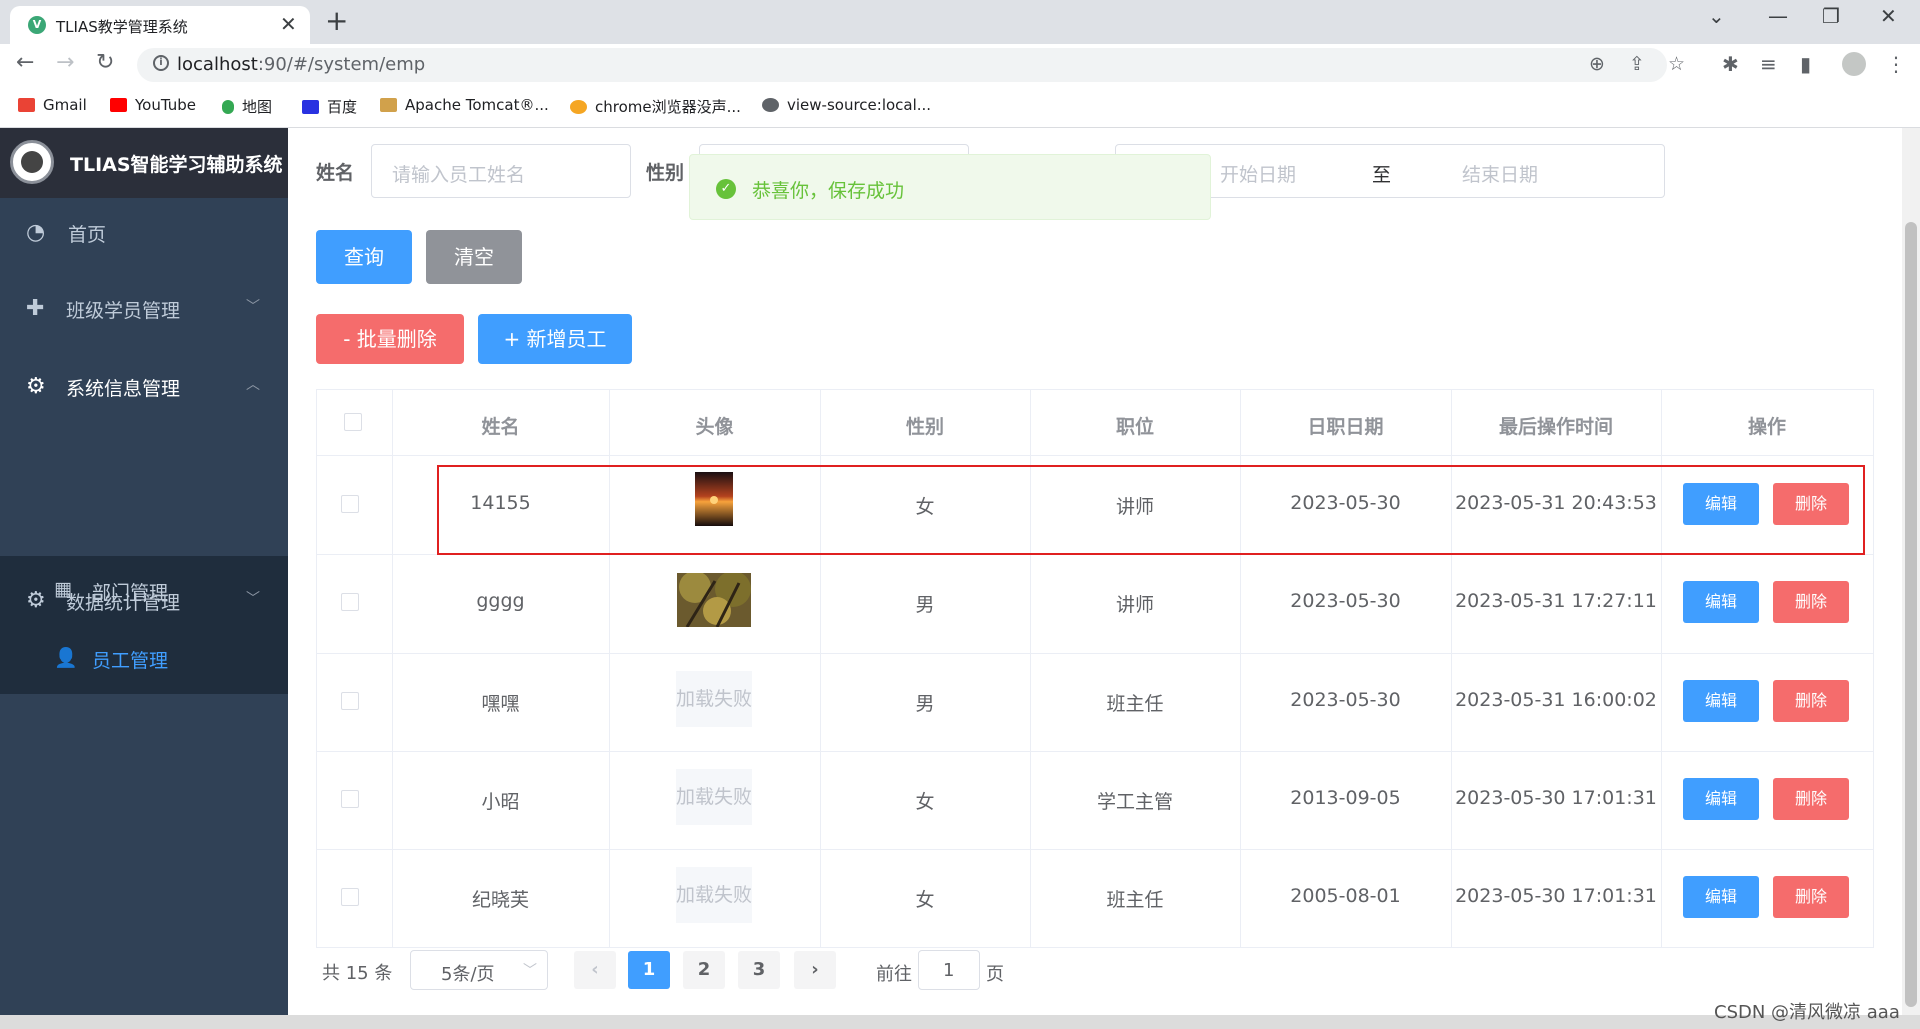 The height and width of the screenshot is (1029, 1920). Describe the element at coordinates (161, 63) in the screenshot. I see `site-info-icon: i` at that location.